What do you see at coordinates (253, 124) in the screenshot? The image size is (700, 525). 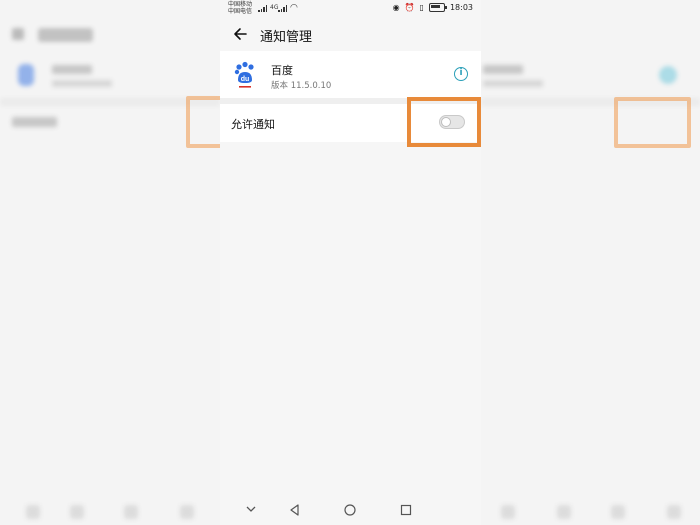 I see `allow-notifications-label: 允许通知` at bounding box center [253, 124].